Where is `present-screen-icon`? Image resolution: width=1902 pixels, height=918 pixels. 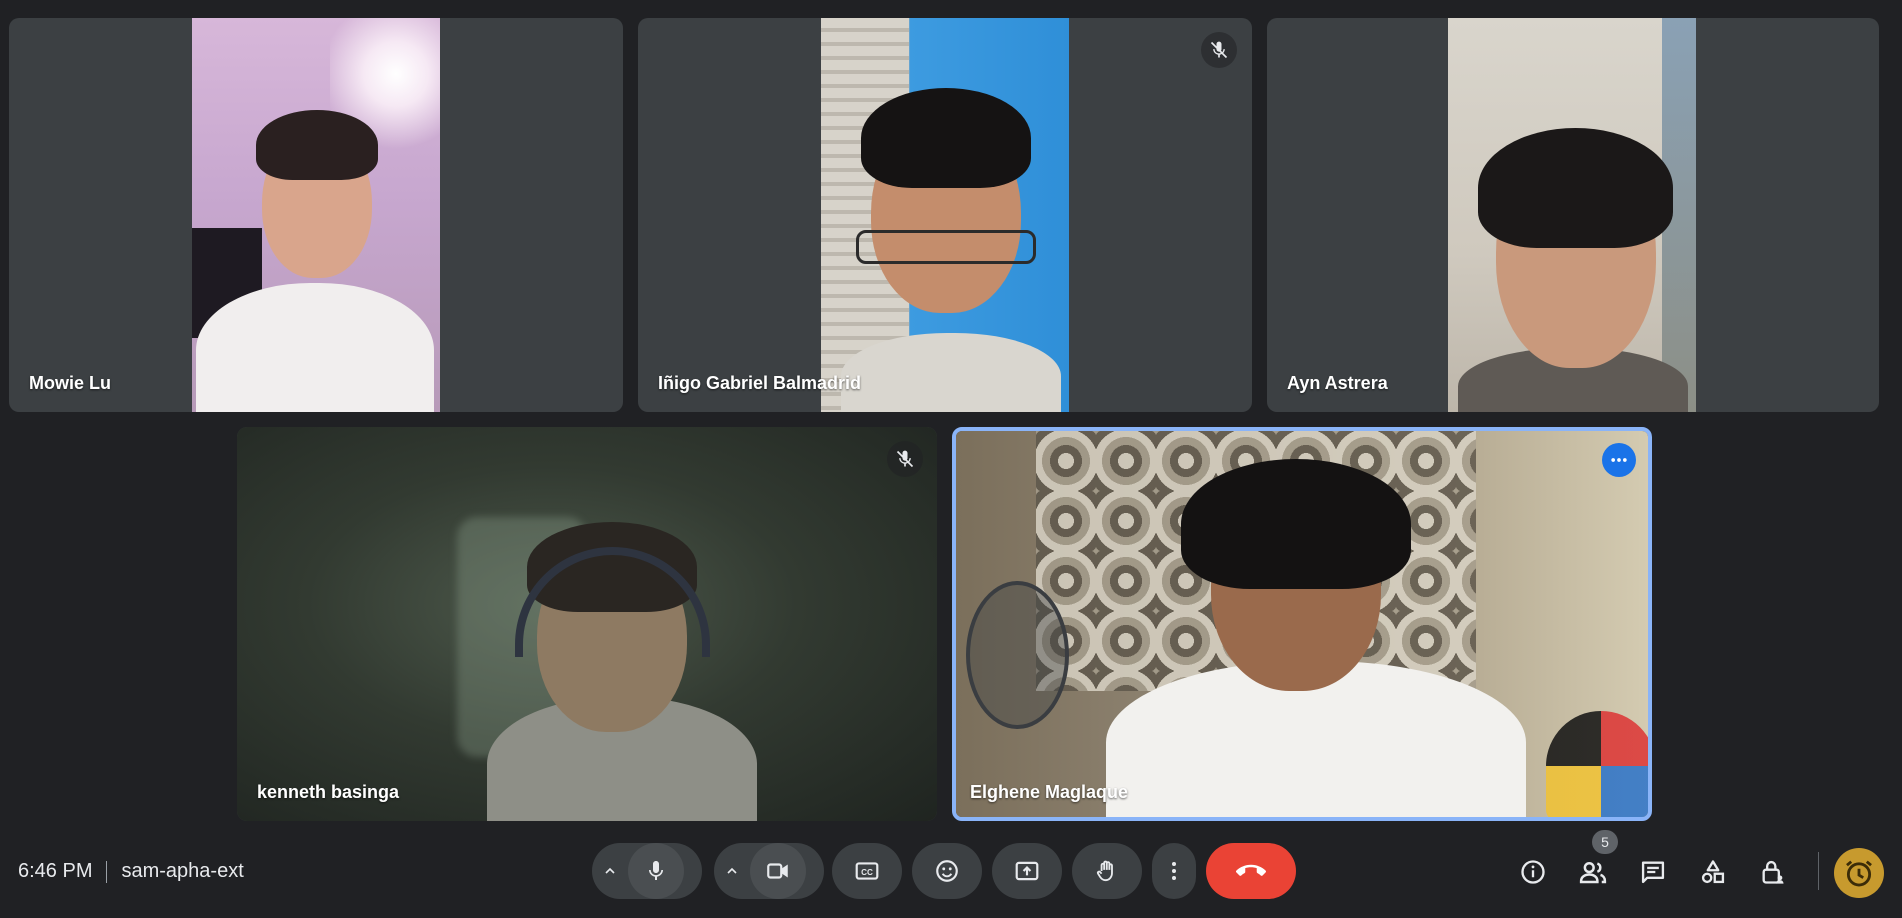 present-screen-icon is located at coordinates (1027, 871).